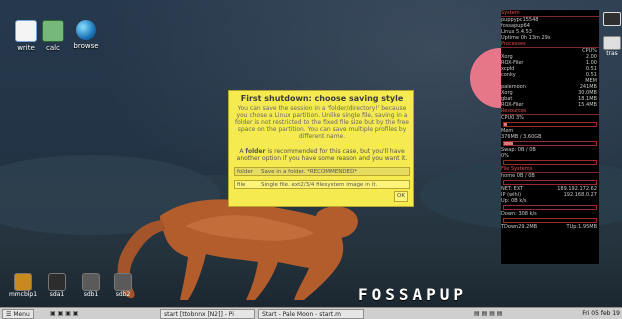 The image size is (622, 319). What do you see at coordinates (301, 314) in the screenshot?
I see `task-label: Start - Pale Moon - start.m` at bounding box center [301, 314].